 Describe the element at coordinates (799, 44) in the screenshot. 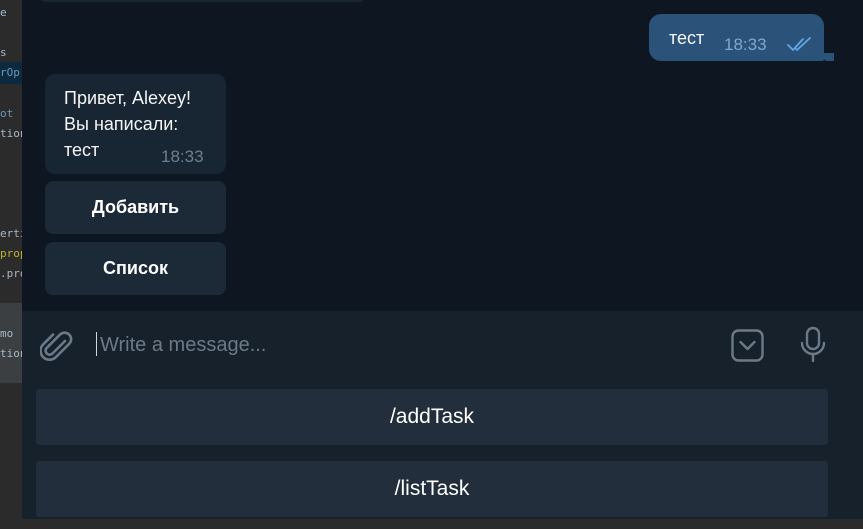

I see `double-check-icon` at that location.